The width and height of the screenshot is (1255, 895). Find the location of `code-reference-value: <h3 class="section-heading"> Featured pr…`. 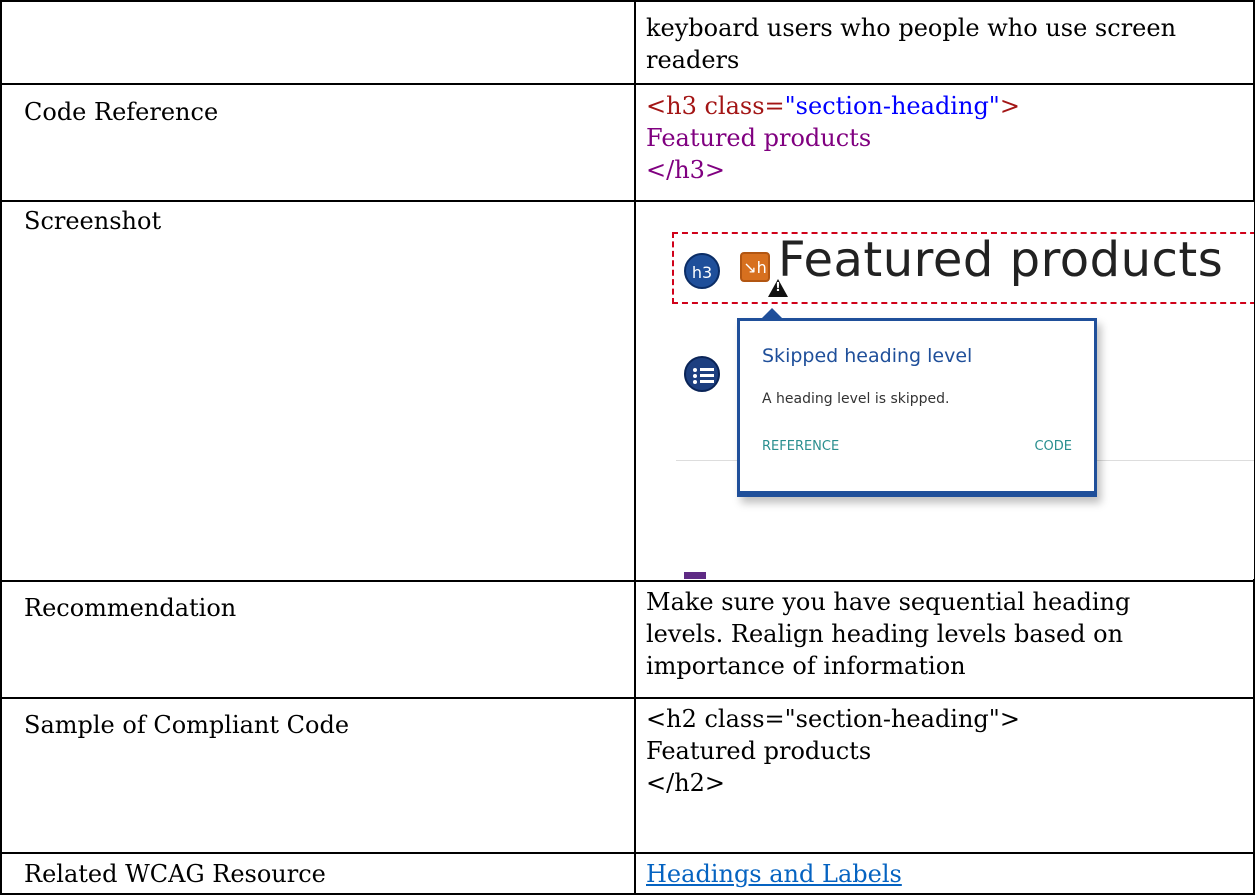

code-reference-value: <h3 class="section-heading"> Featured pr… is located at coordinates (833, 138).